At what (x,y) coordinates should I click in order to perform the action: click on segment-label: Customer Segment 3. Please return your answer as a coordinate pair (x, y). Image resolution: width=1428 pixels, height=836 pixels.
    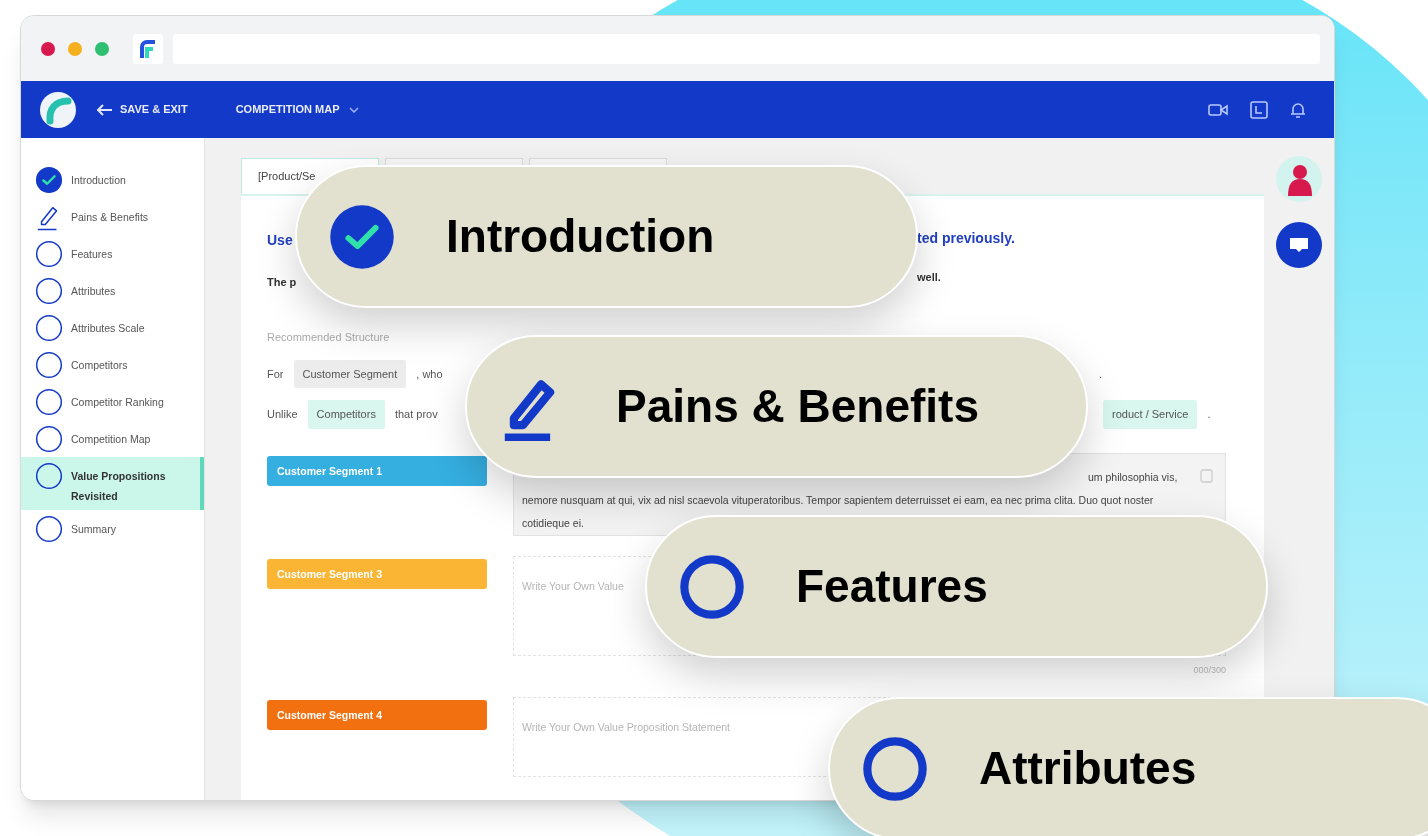
    Looking at the image, I should click on (377, 573).